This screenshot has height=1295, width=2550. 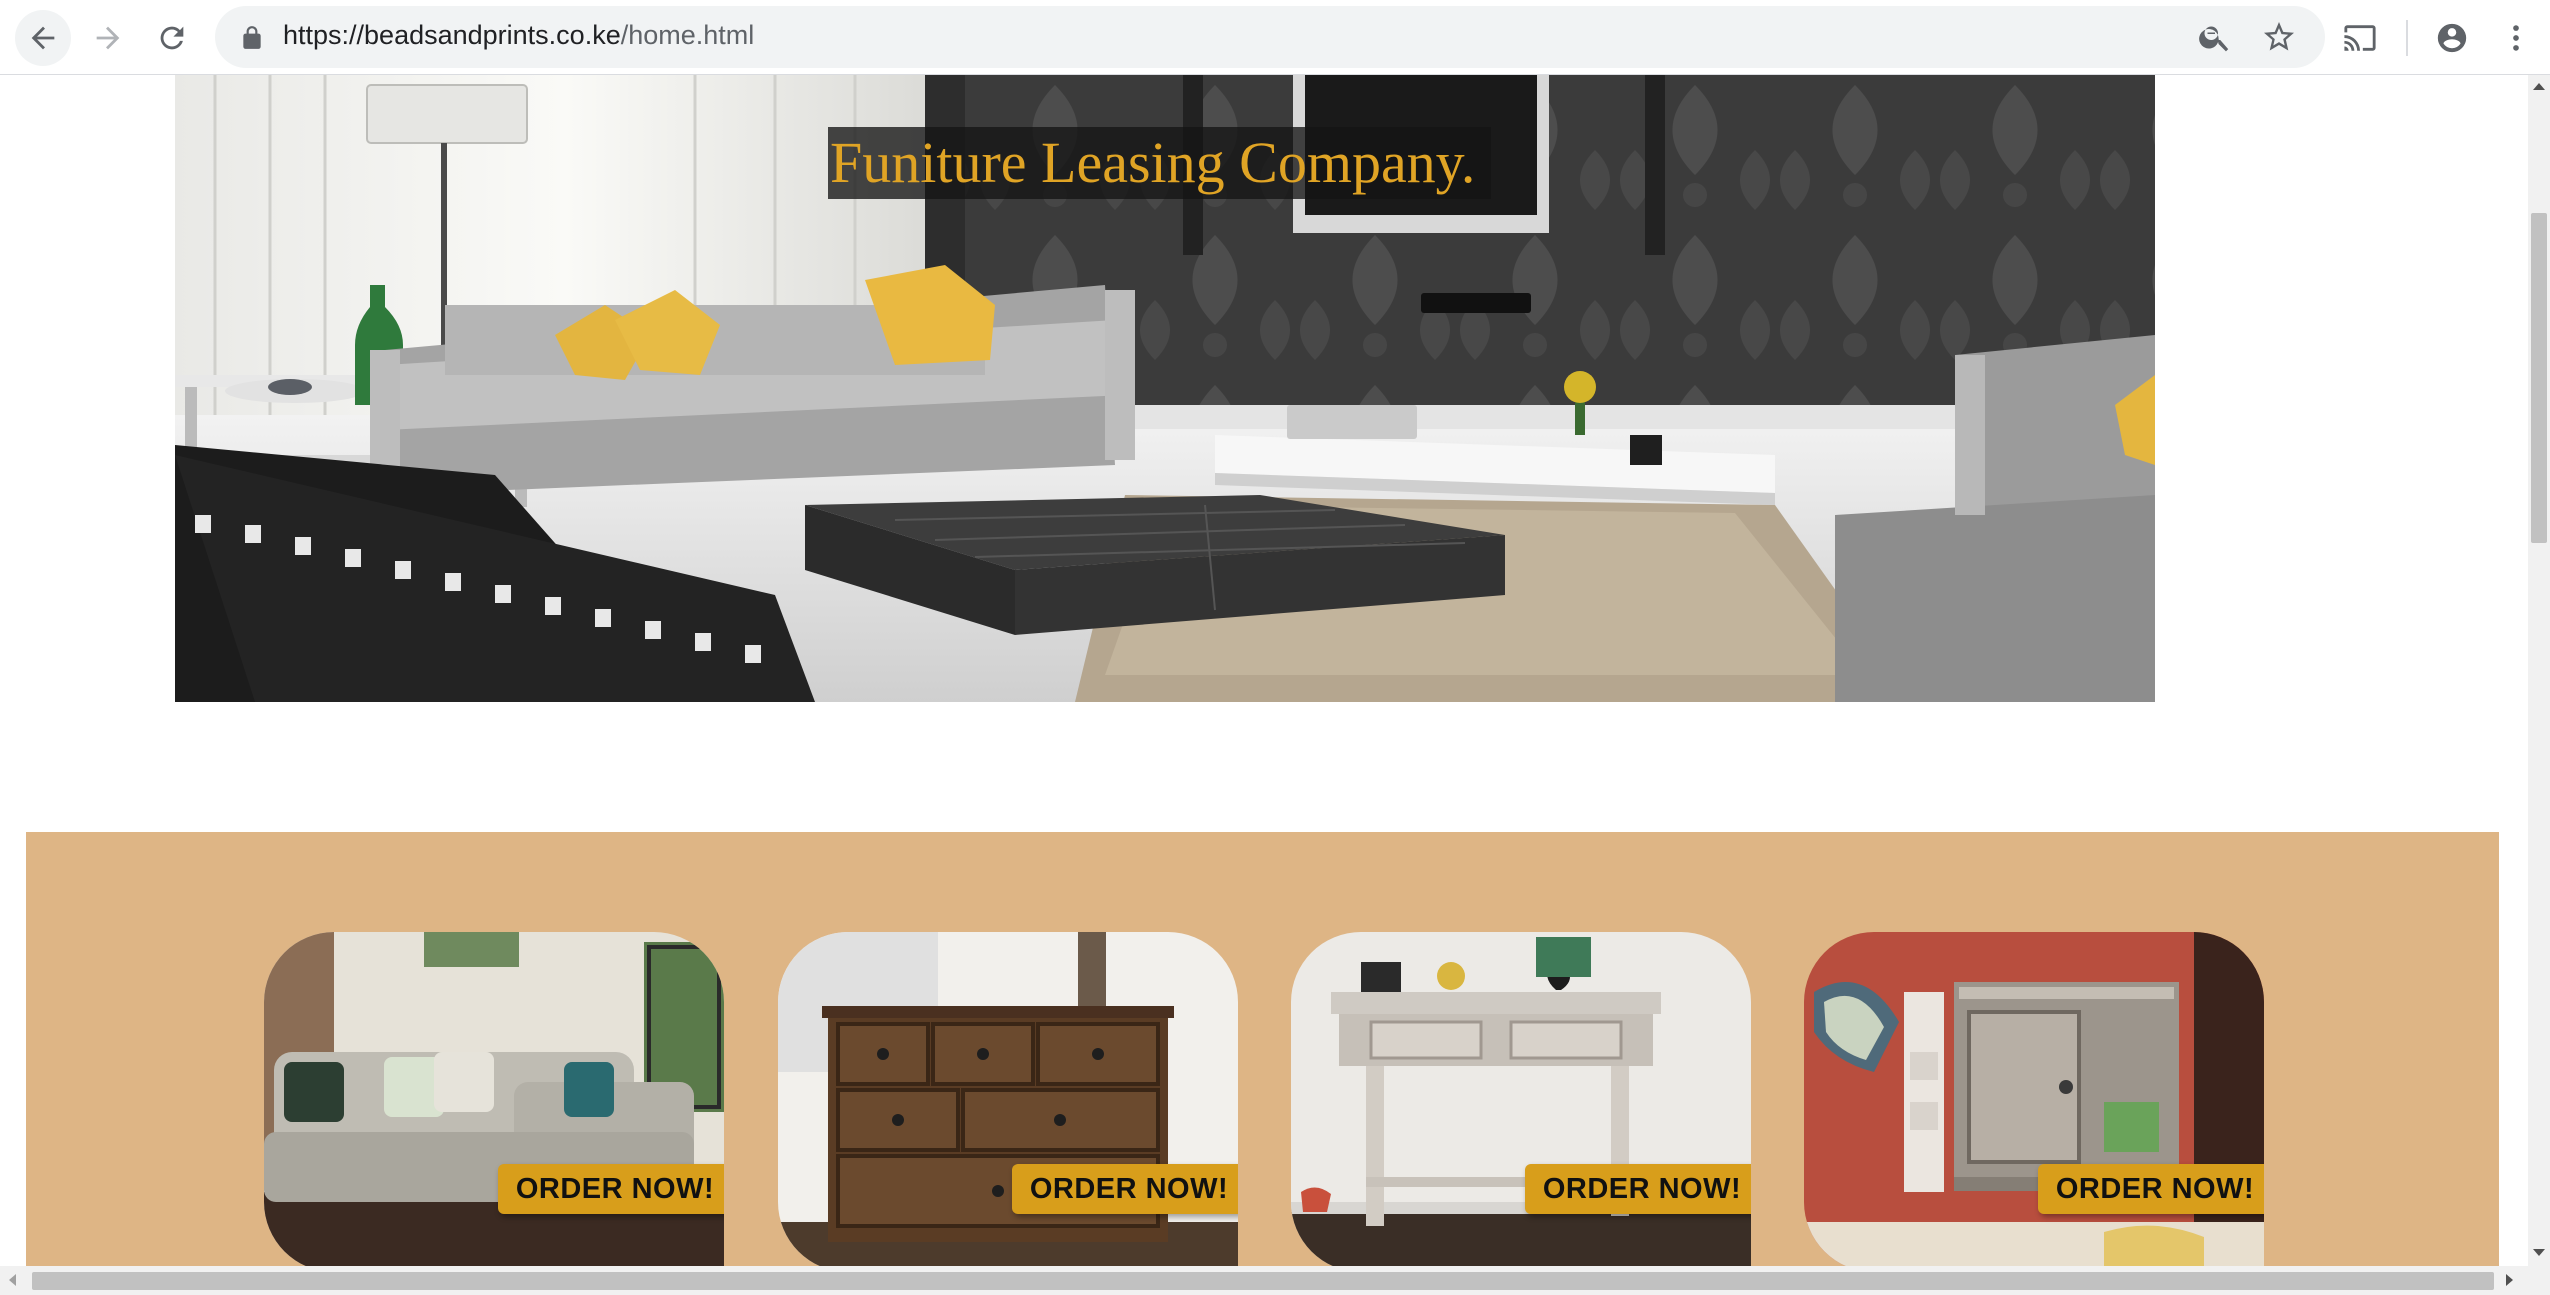 I want to click on browser-toolbar: https://beadsandprints.co.ke/home.html, so click(x=1275, y=37).